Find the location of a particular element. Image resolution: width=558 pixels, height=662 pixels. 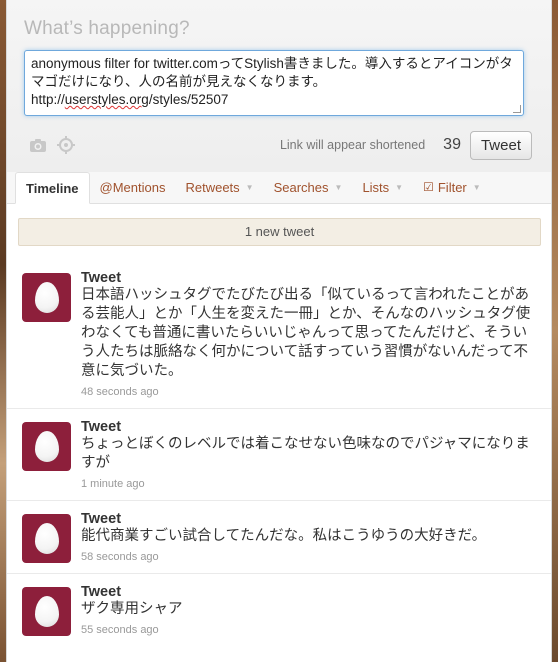

tweet-timestamp: 48 seconds ago is located at coordinates (309, 392).